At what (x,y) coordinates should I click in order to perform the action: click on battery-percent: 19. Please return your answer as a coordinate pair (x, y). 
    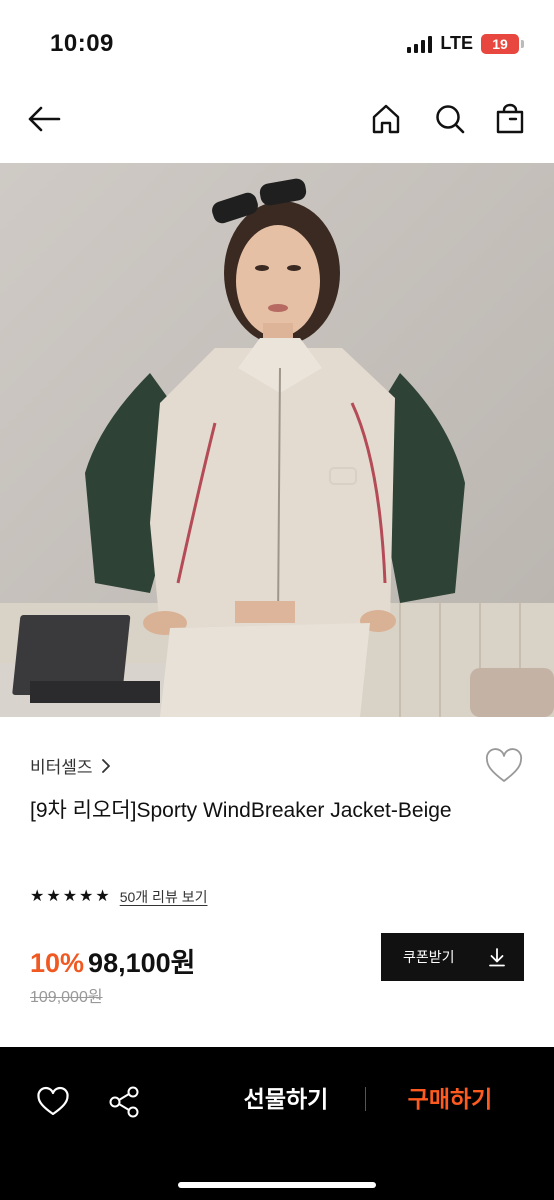
    Looking at the image, I should click on (500, 43).